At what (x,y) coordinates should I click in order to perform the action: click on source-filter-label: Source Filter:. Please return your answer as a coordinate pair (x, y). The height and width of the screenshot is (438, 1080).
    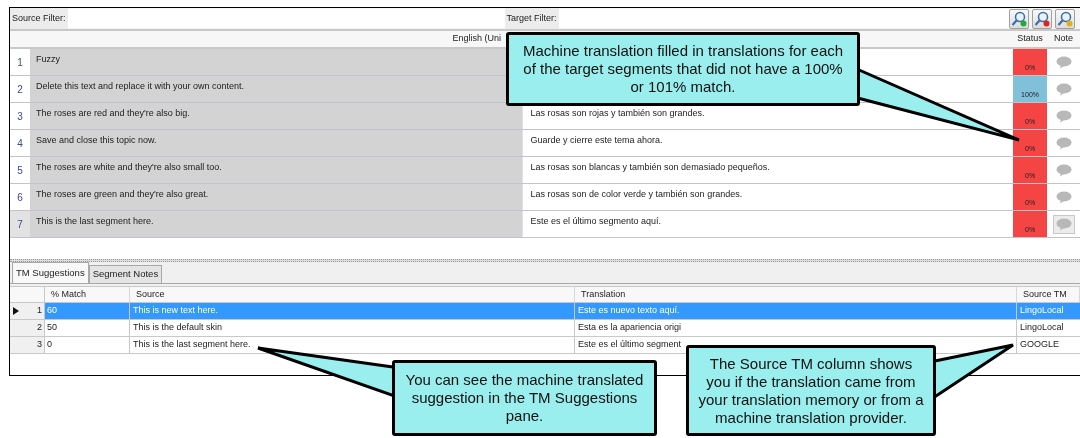
    Looking at the image, I should click on (39, 18).